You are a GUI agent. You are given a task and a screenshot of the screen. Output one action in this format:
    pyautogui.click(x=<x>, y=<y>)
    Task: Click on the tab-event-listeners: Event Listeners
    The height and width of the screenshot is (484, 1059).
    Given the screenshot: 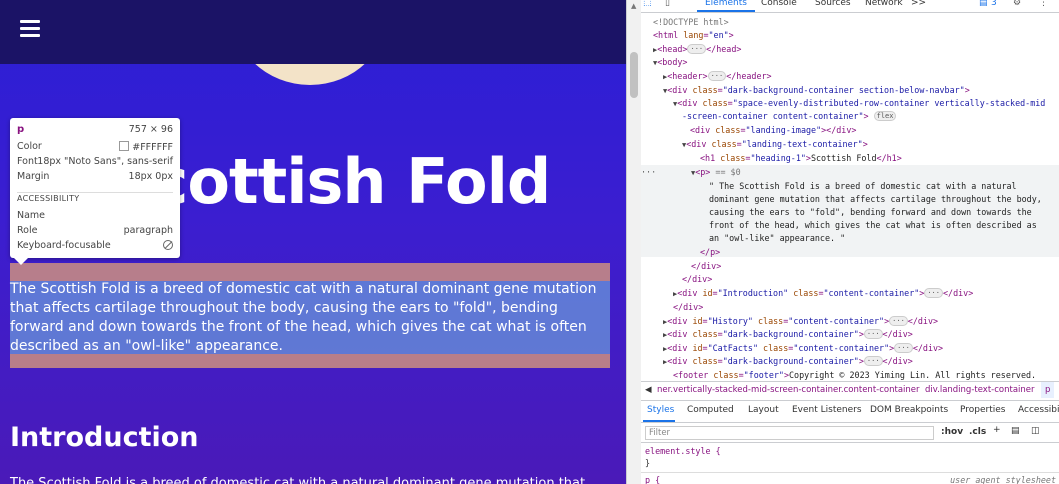 What is the action you would take?
    pyautogui.click(x=827, y=410)
    